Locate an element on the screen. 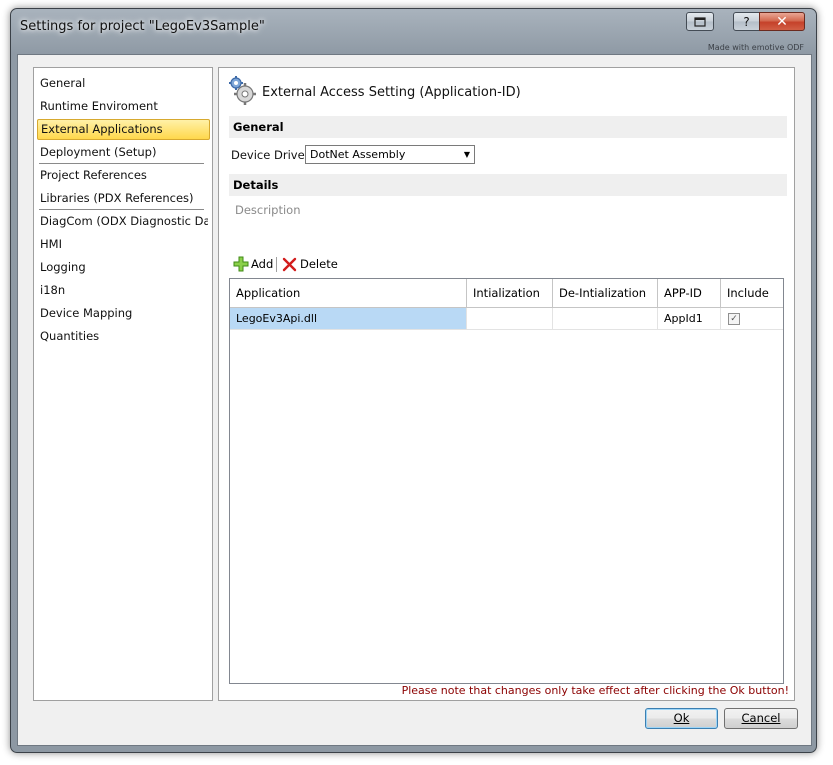 The width and height of the screenshot is (833, 765). column-header-deinitialization: De-Intialization is located at coordinates (605, 293).